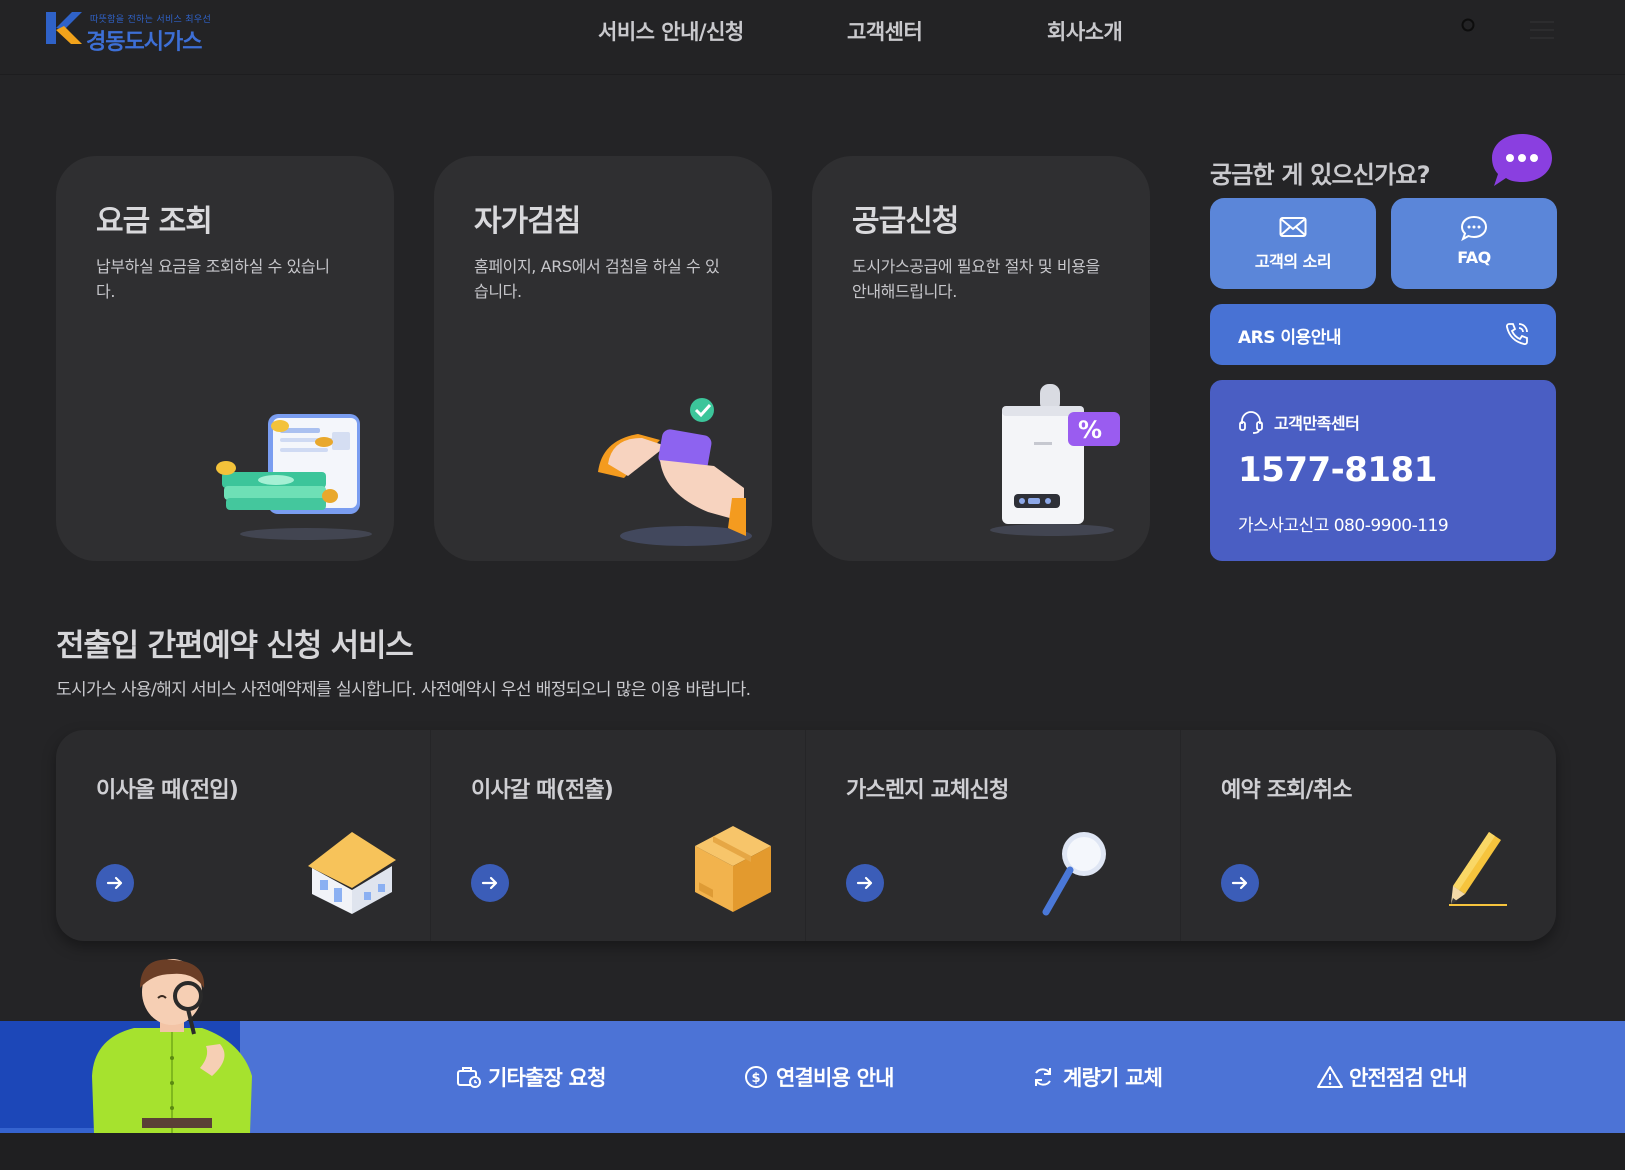 The height and width of the screenshot is (1170, 1625). Describe the element at coordinates (352, 873) in the screenshot. I see `house-illustration` at that location.